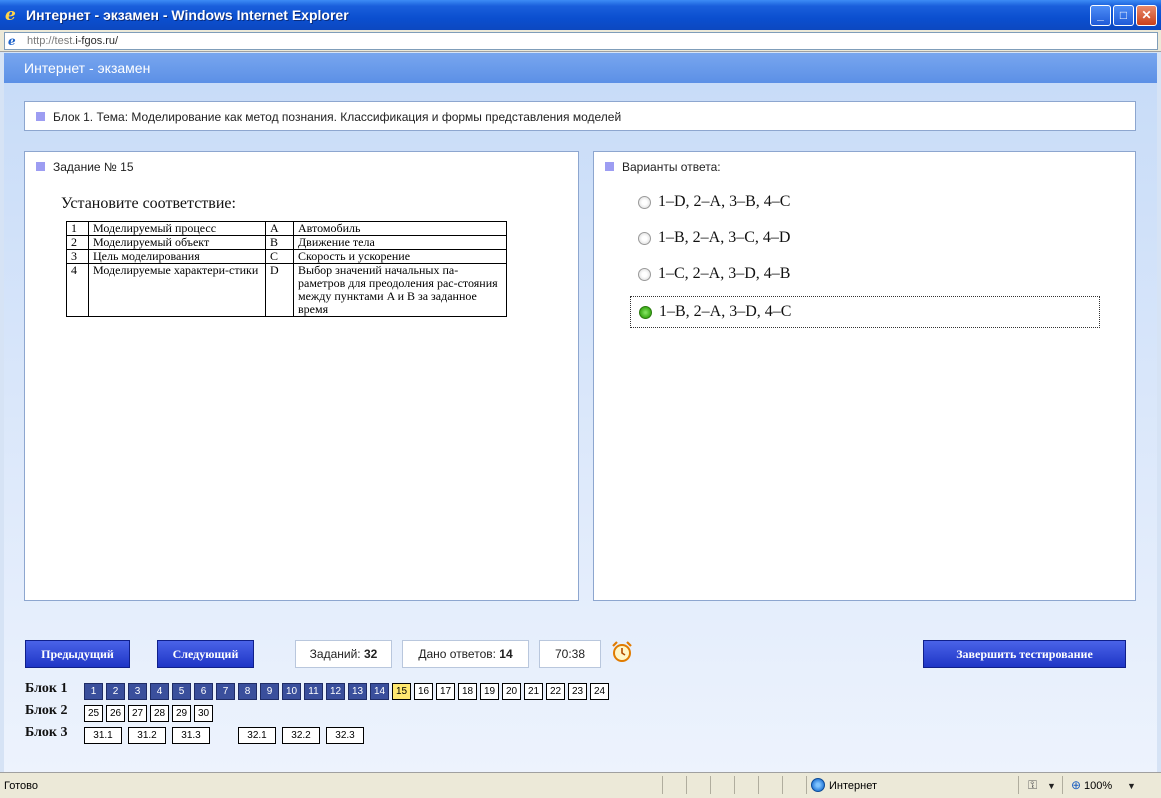  I want to click on question-cell: 20, so click(511, 691).